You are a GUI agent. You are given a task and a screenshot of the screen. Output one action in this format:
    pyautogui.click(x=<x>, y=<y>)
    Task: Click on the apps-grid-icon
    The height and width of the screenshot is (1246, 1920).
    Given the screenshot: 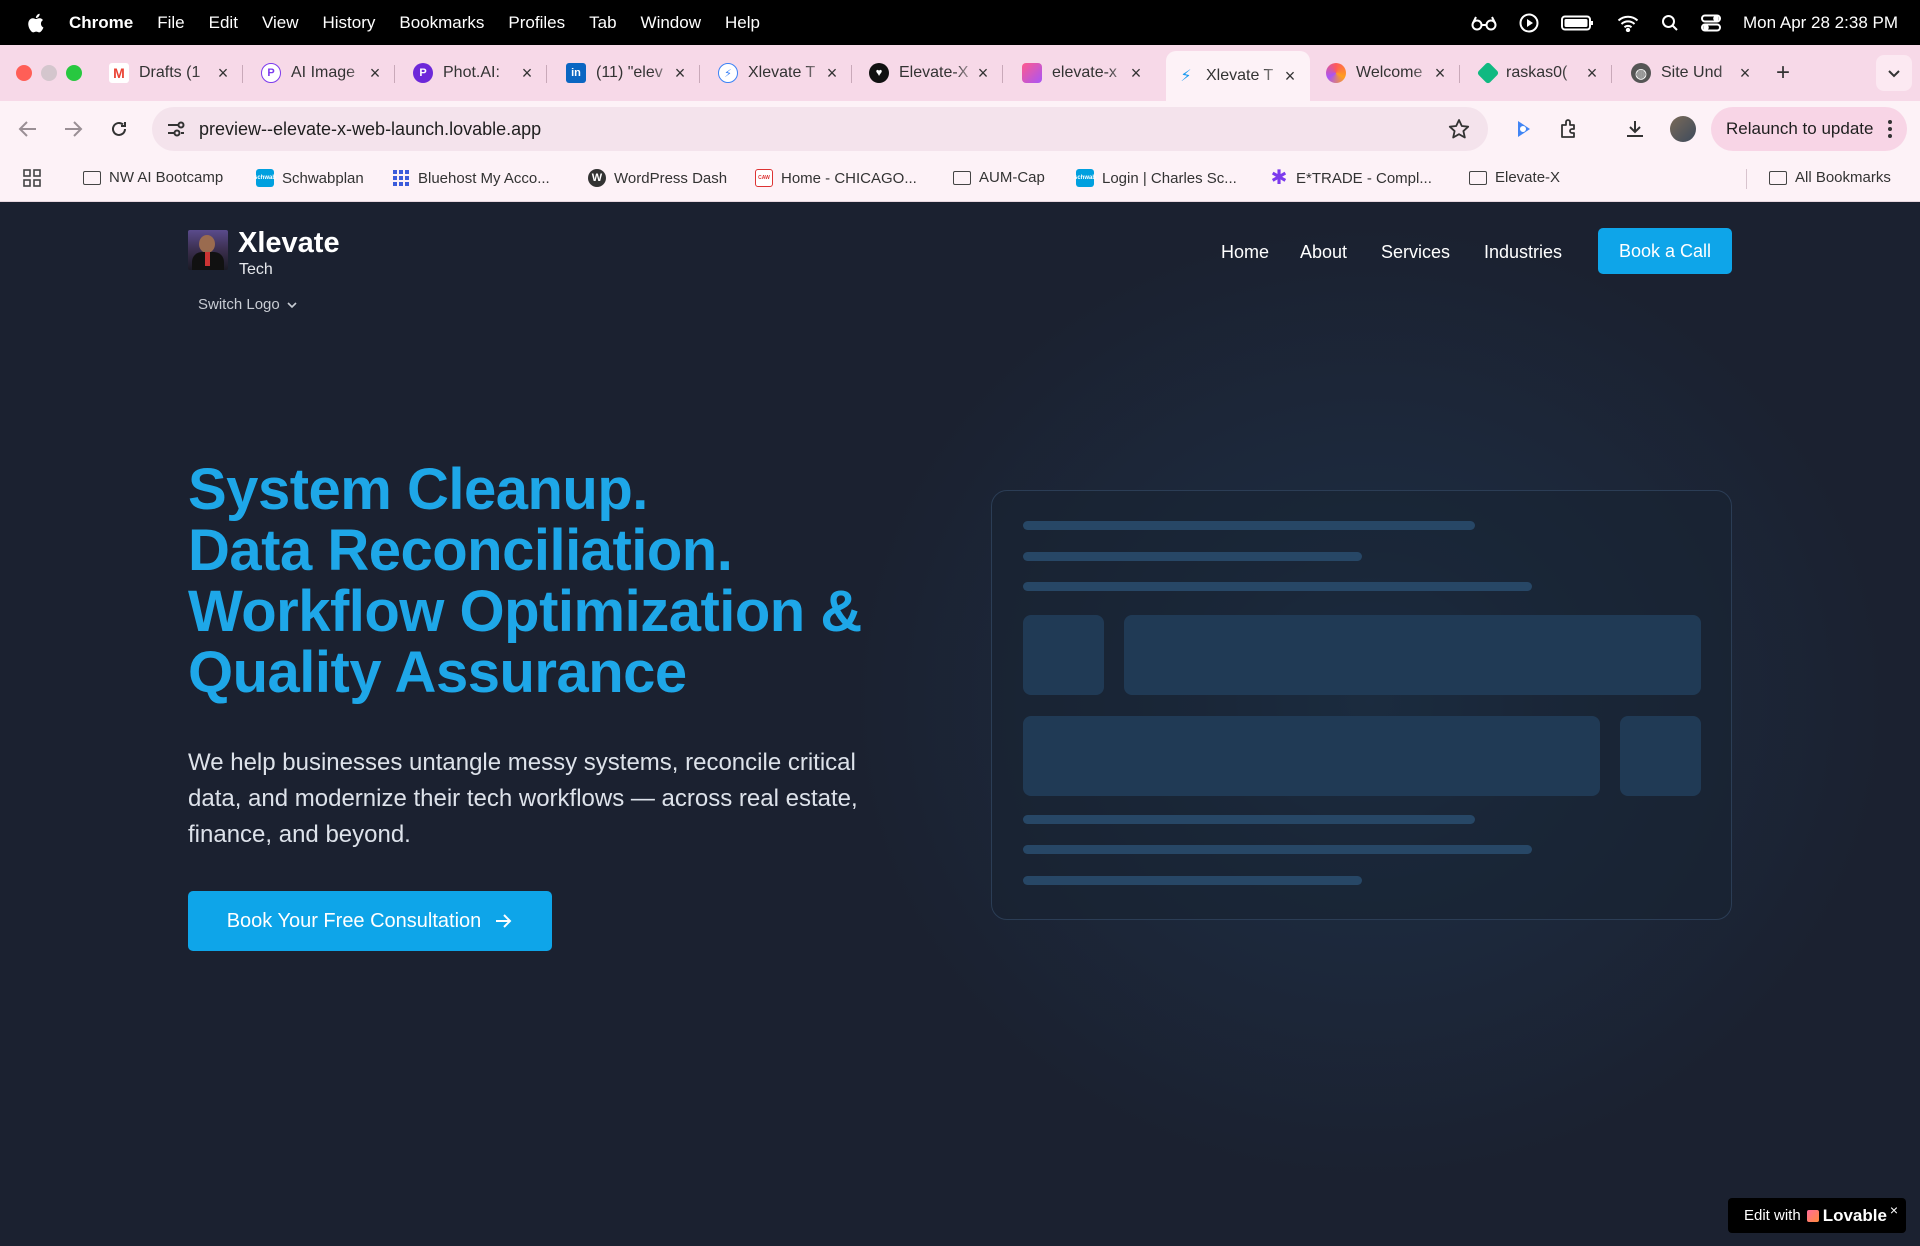 What is the action you would take?
    pyautogui.click(x=32, y=178)
    